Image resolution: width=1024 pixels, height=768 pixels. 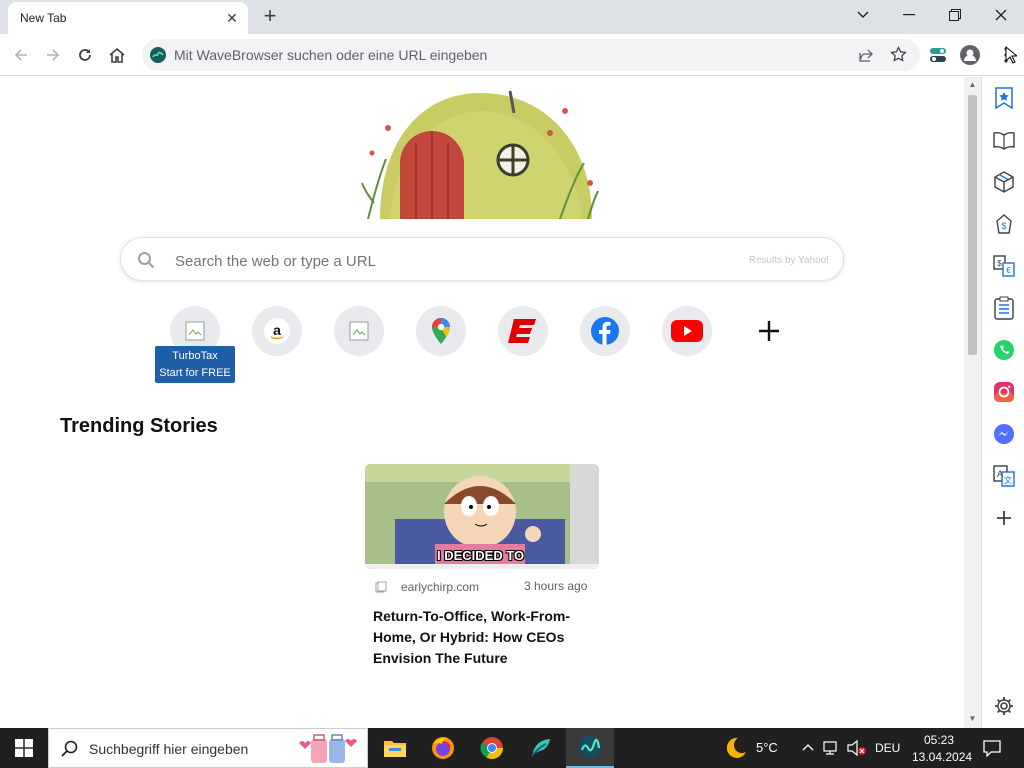 What do you see at coordinates (863, 15) in the screenshot?
I see `tab-search-chevron-icon` at bounding box center [863, 15].